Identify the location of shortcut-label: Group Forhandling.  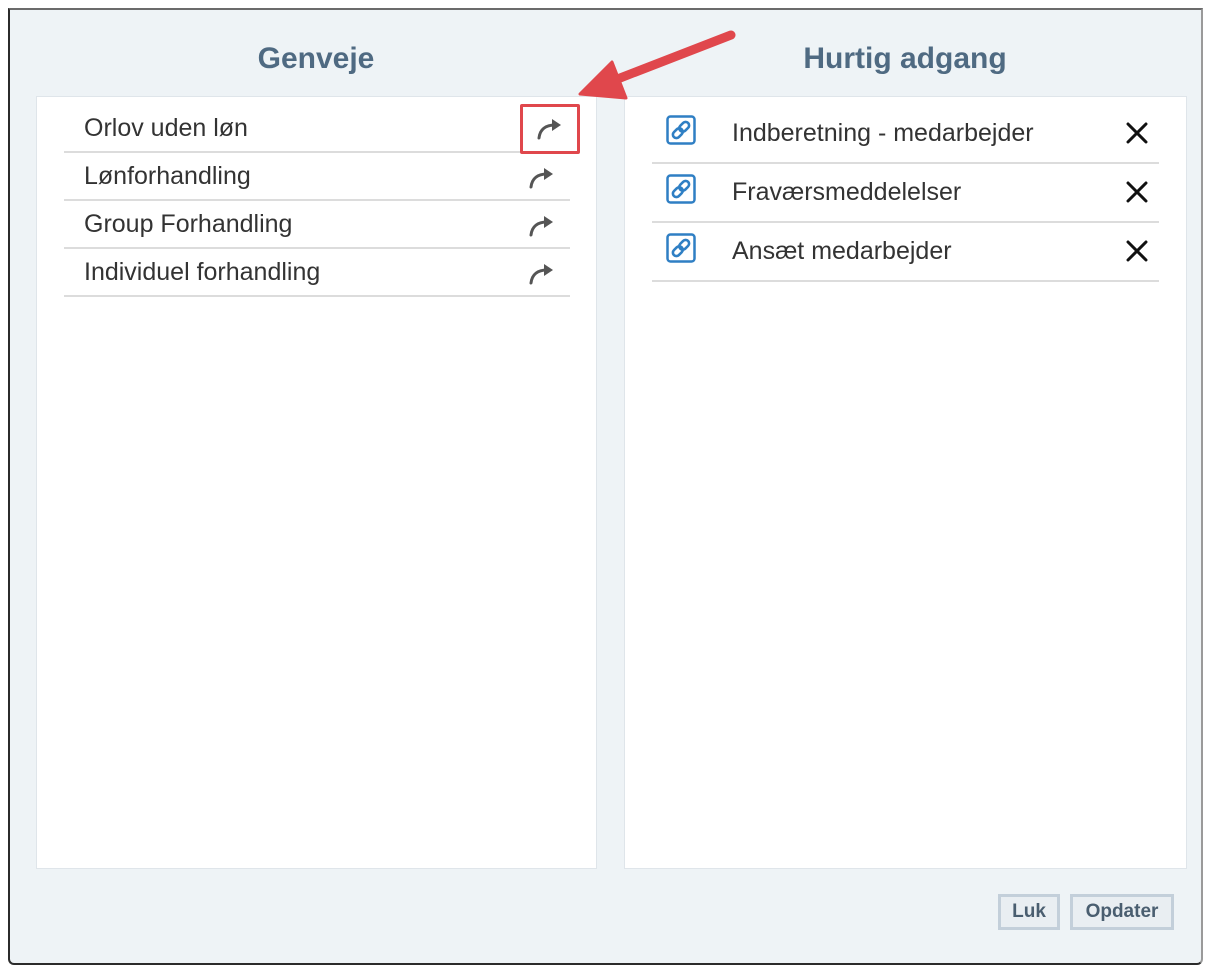
(188, 224).